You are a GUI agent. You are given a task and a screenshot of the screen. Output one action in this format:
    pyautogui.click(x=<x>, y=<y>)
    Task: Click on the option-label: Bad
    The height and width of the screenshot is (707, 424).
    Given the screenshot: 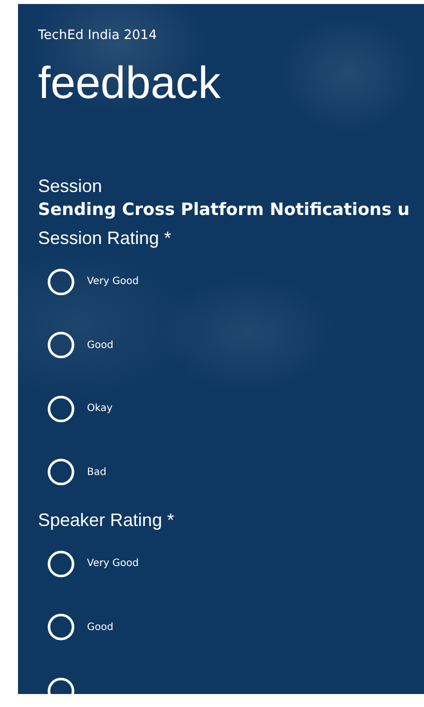 What is the action you would take?
    pyautogui.click(x=96, y=472)
    